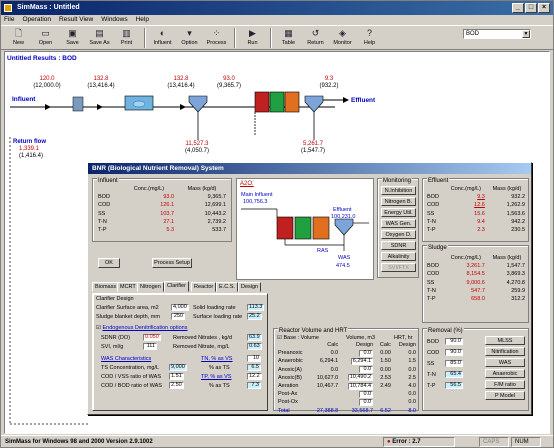  Describe the element at coordinates (254, 376) in the screenshot. I see `tp-vs-input: 12.2` at that location.